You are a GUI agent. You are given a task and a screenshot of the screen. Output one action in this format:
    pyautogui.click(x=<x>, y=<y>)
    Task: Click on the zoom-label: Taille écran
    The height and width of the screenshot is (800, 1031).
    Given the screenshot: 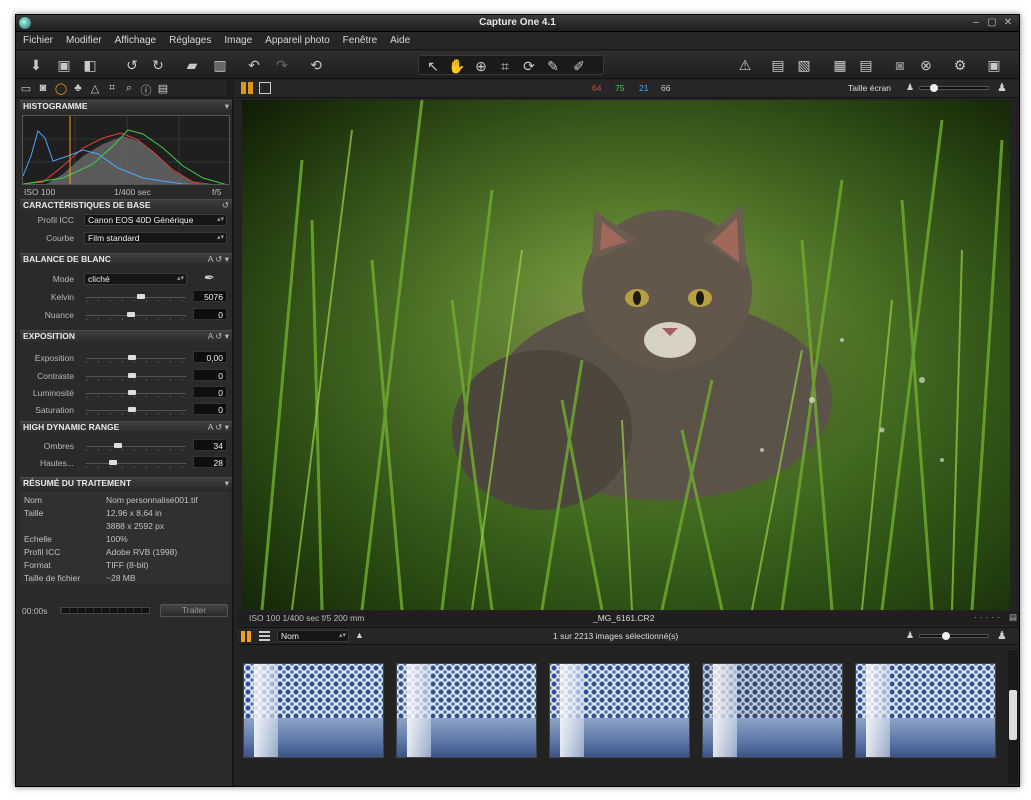 What is the action you would take?
    pyautogui.click(x=869, y=88)
    